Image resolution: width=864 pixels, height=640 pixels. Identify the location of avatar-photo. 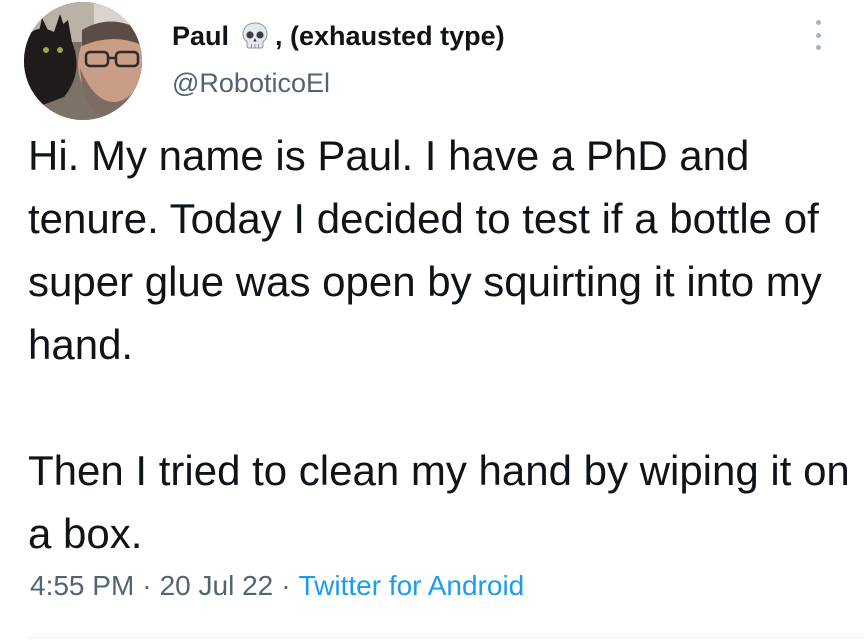
(83, 61).